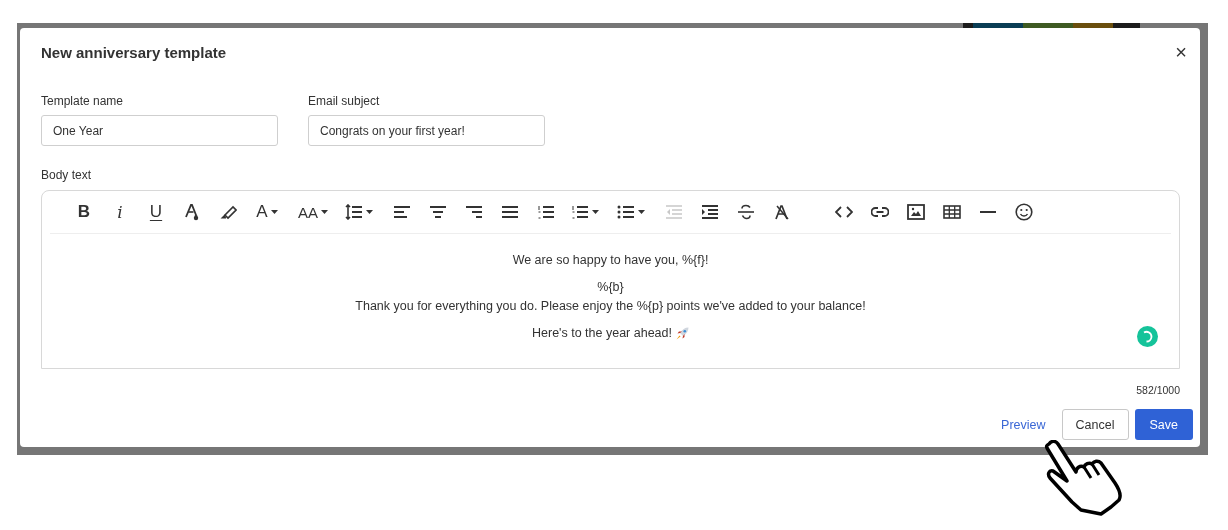 The height and width of the screenshot is (530, 1228). What do you see at coordinates (1095, 424) in the screenshot?
I see `cancel-button: Cancel` at bounding box center [1095, 424].